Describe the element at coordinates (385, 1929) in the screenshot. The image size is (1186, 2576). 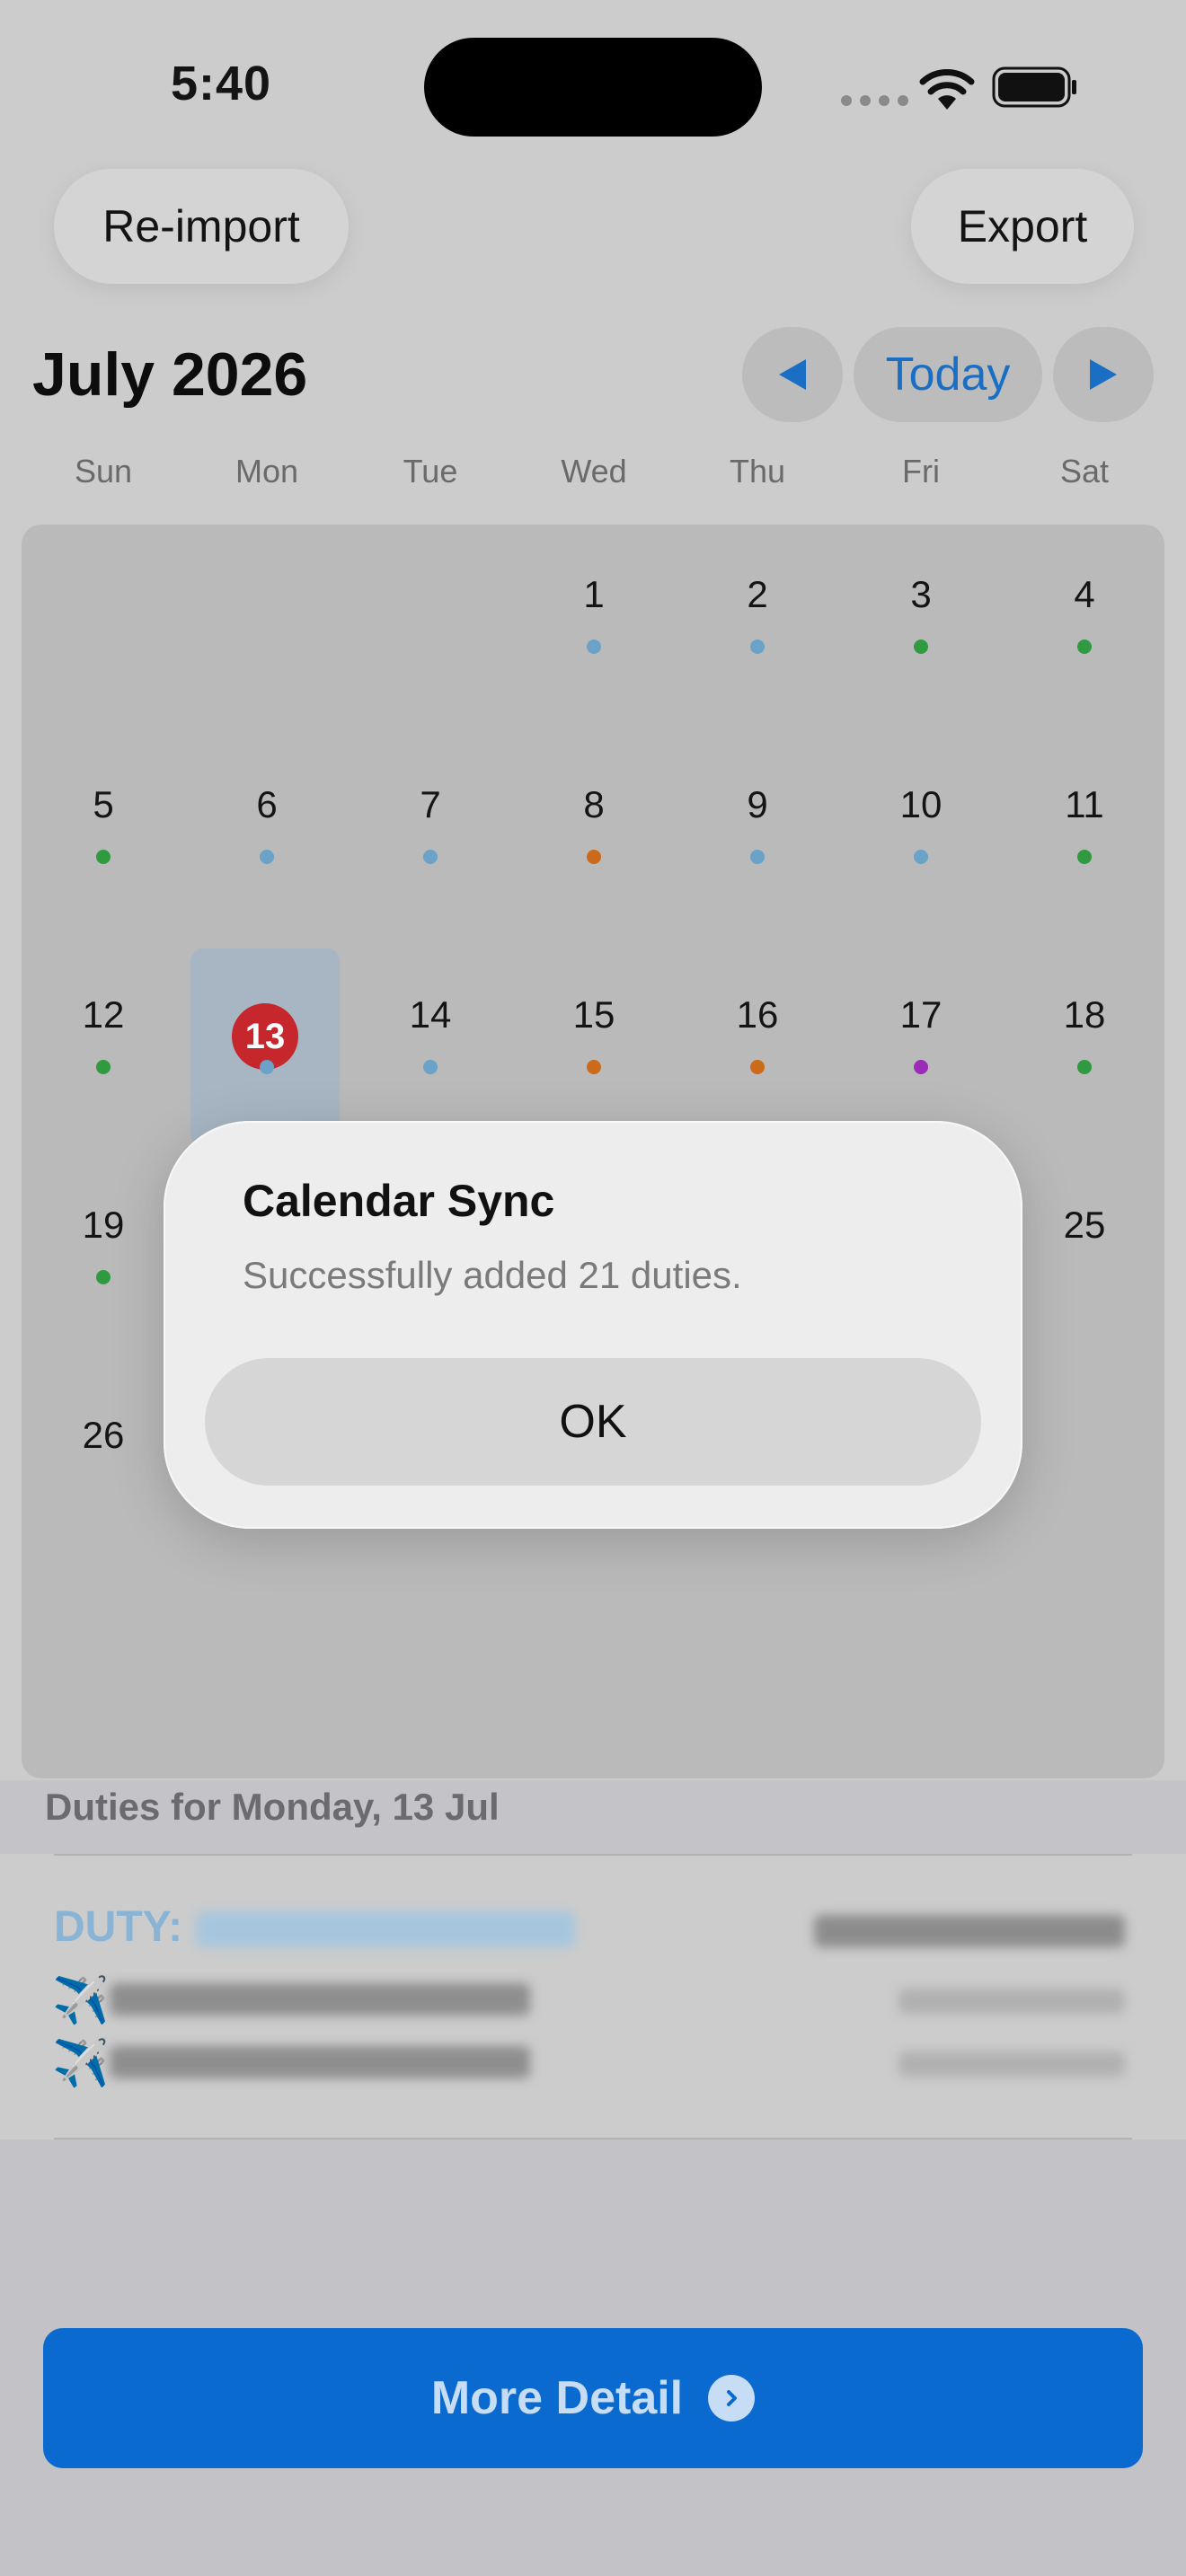
I see `duty-code-redacted` at that location.